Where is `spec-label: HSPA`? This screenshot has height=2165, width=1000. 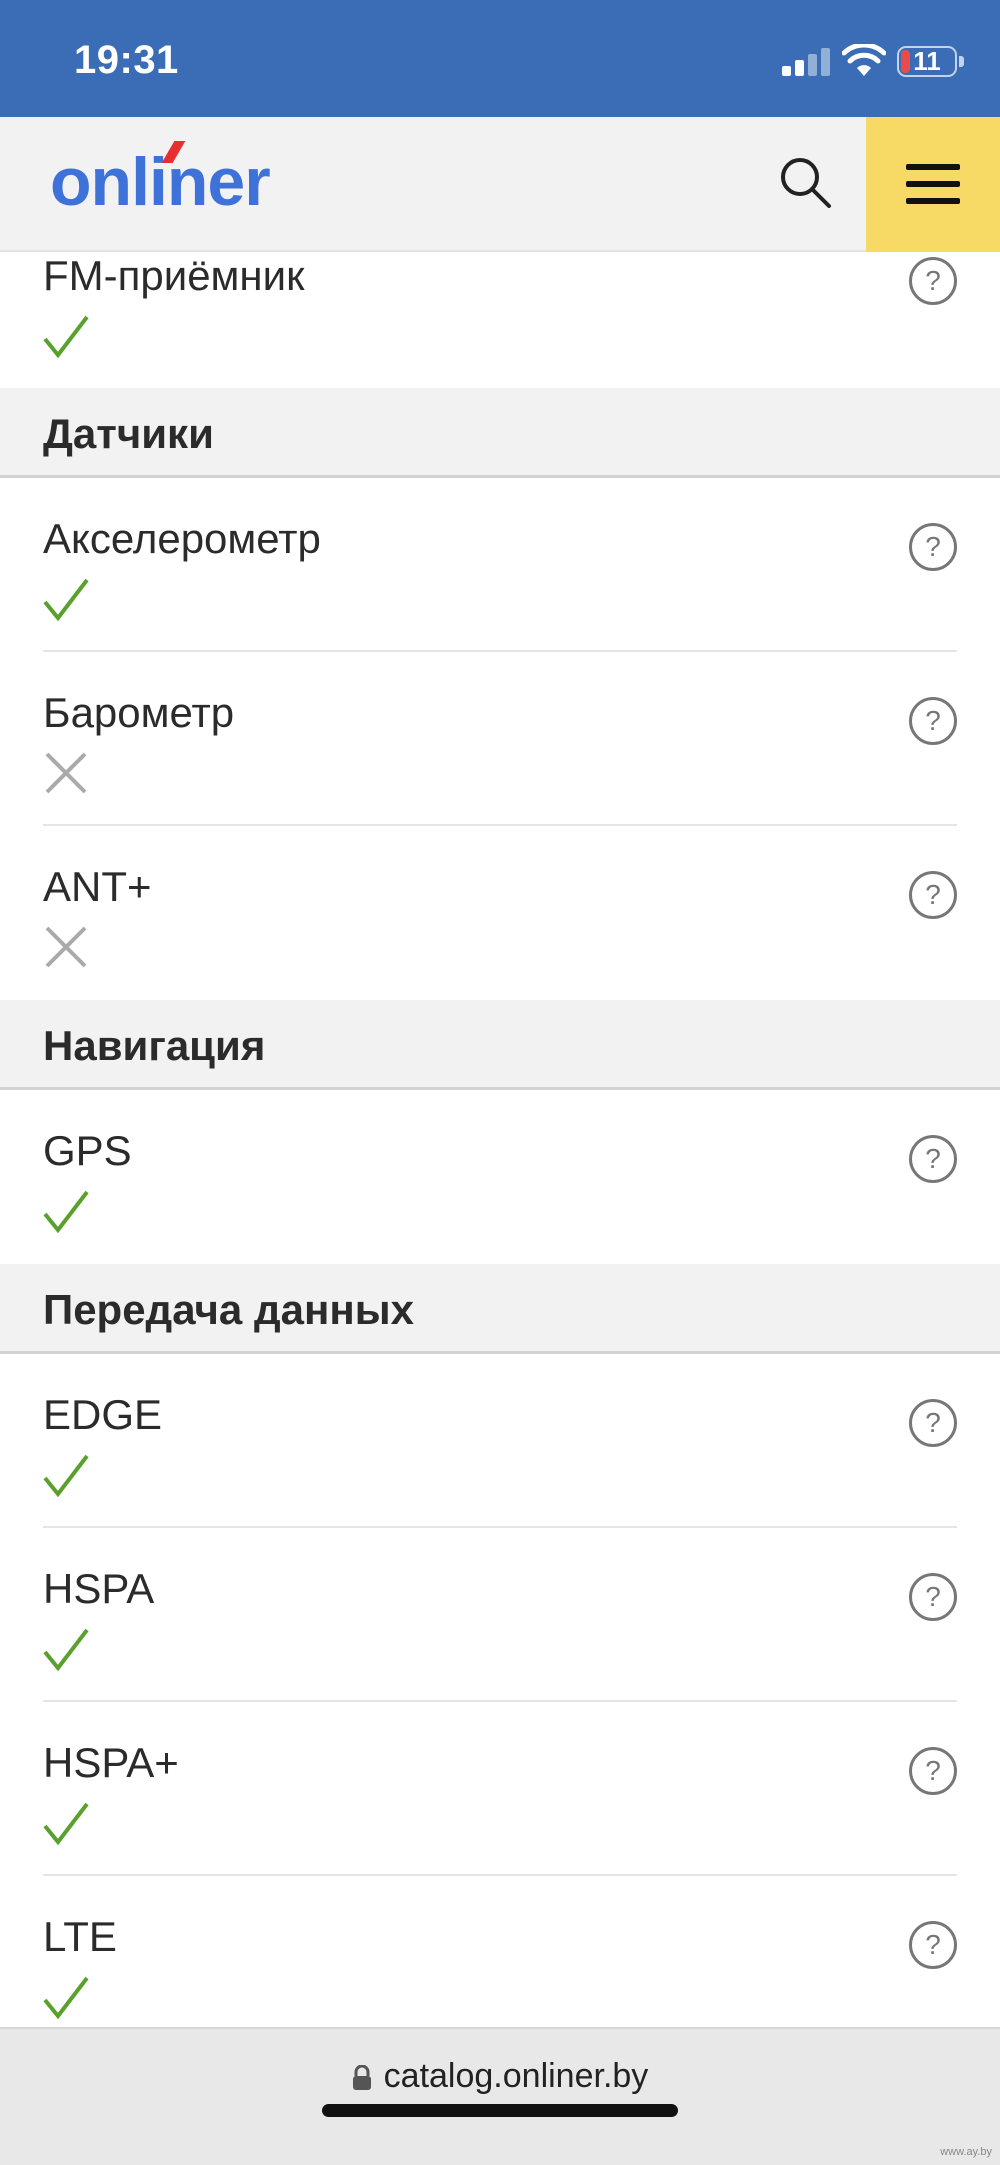 spec-label: HSPA is located at coordinates (99, 1588).